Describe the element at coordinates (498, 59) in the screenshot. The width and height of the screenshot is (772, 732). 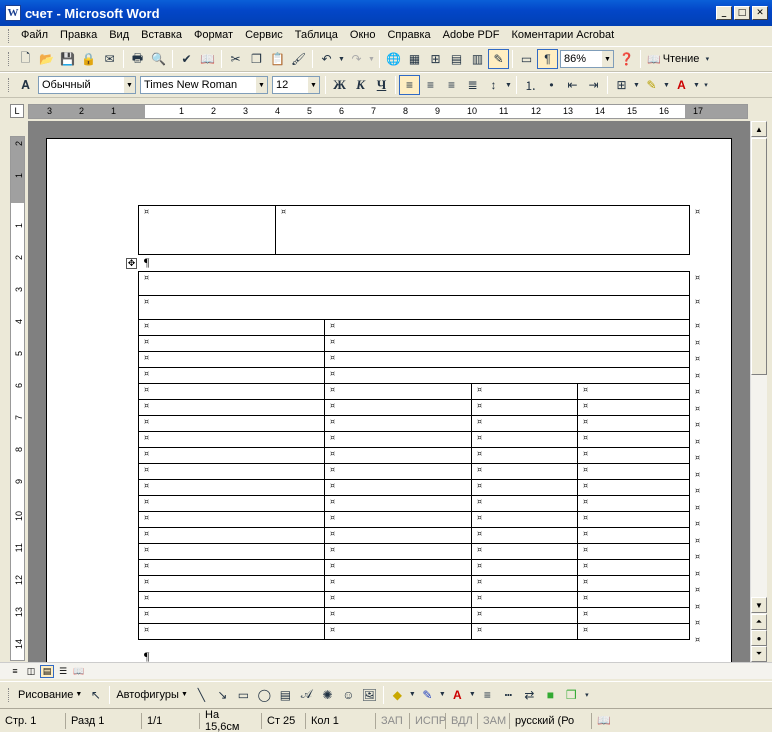
I see `drawing-icon: ✎` at that location.